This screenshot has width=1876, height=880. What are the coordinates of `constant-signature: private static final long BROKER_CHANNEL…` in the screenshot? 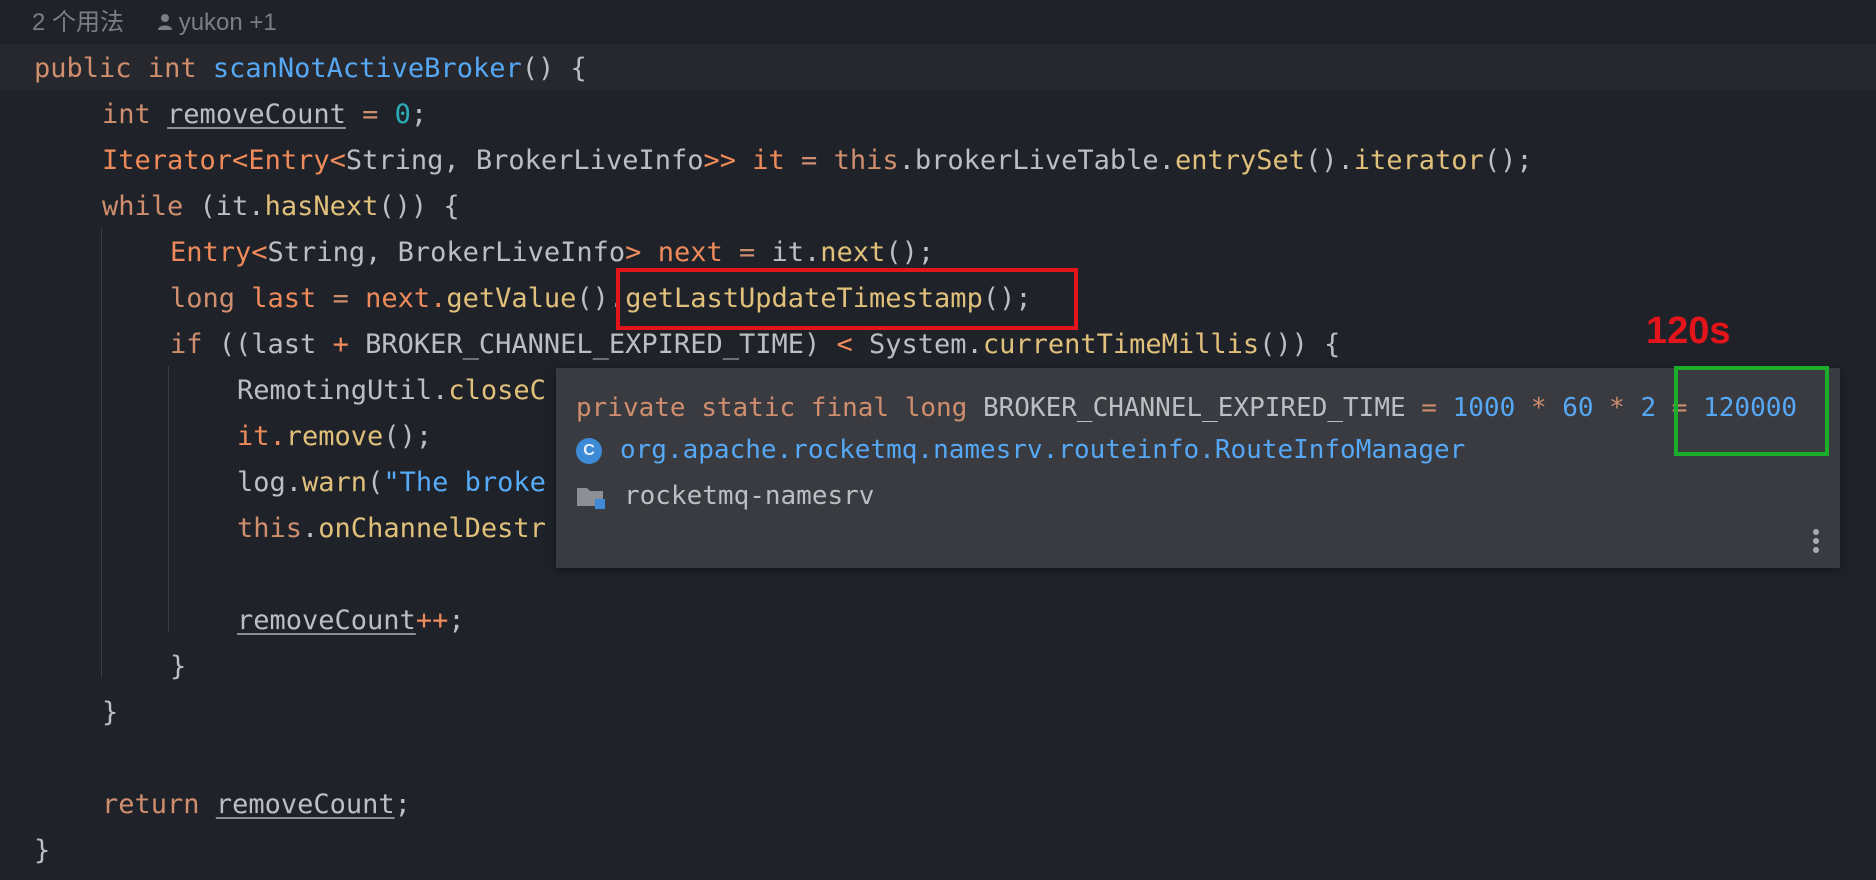 It's located at (1187, 408).